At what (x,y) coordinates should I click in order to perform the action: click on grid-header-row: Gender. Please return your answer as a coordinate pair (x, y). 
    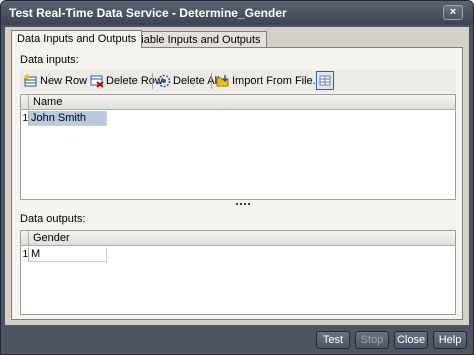
    Looking at the image, I should click on (238, 238).